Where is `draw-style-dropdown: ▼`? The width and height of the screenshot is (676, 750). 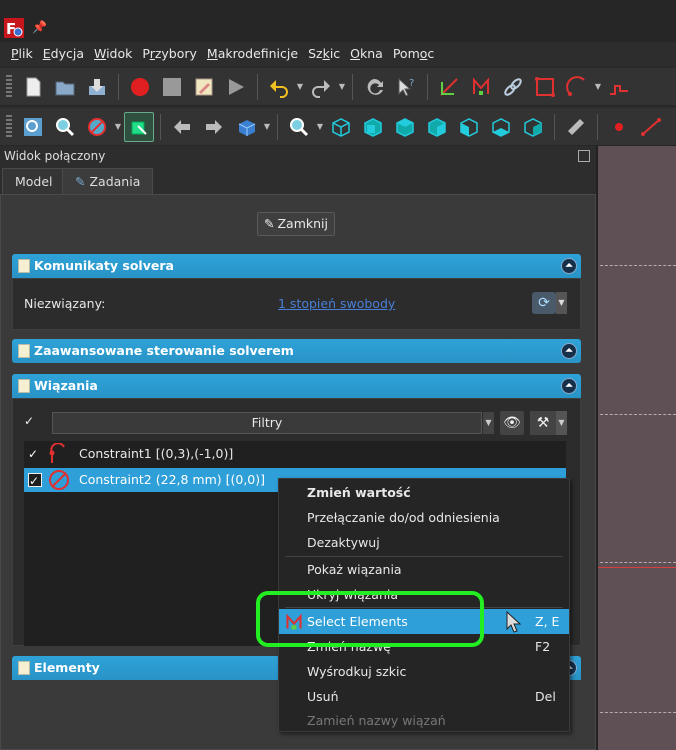 draw-style-dropdown: ▼ is located at coordinates (118, 126).